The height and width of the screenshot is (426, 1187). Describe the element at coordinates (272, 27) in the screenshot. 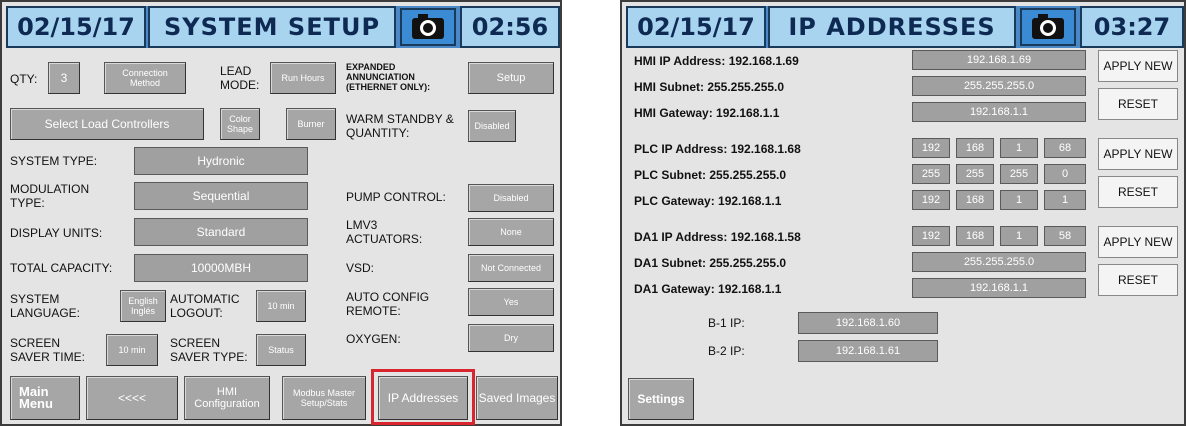

I see `page-title: SYSTEM SETUP` at that location.